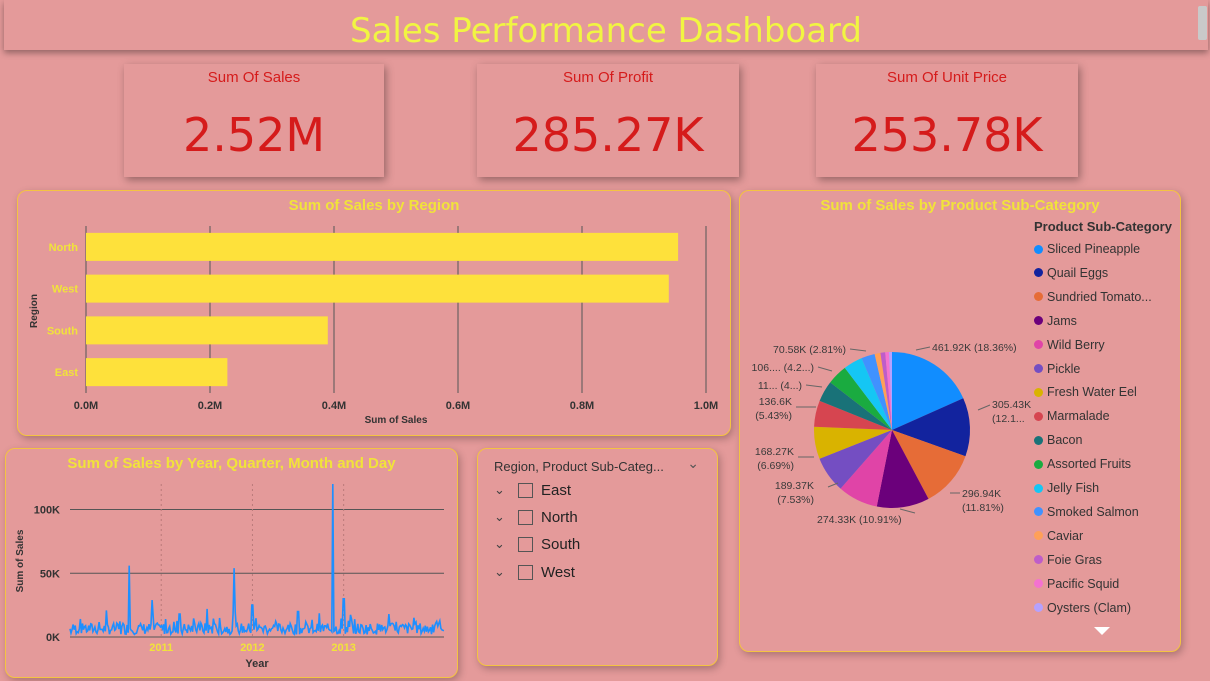 Image resolution: width=1210 pixels, height=681 pixels. Describe the element at coordinates (556, 490) in the screenshot. I see `slicer-item-label: East` at that location.